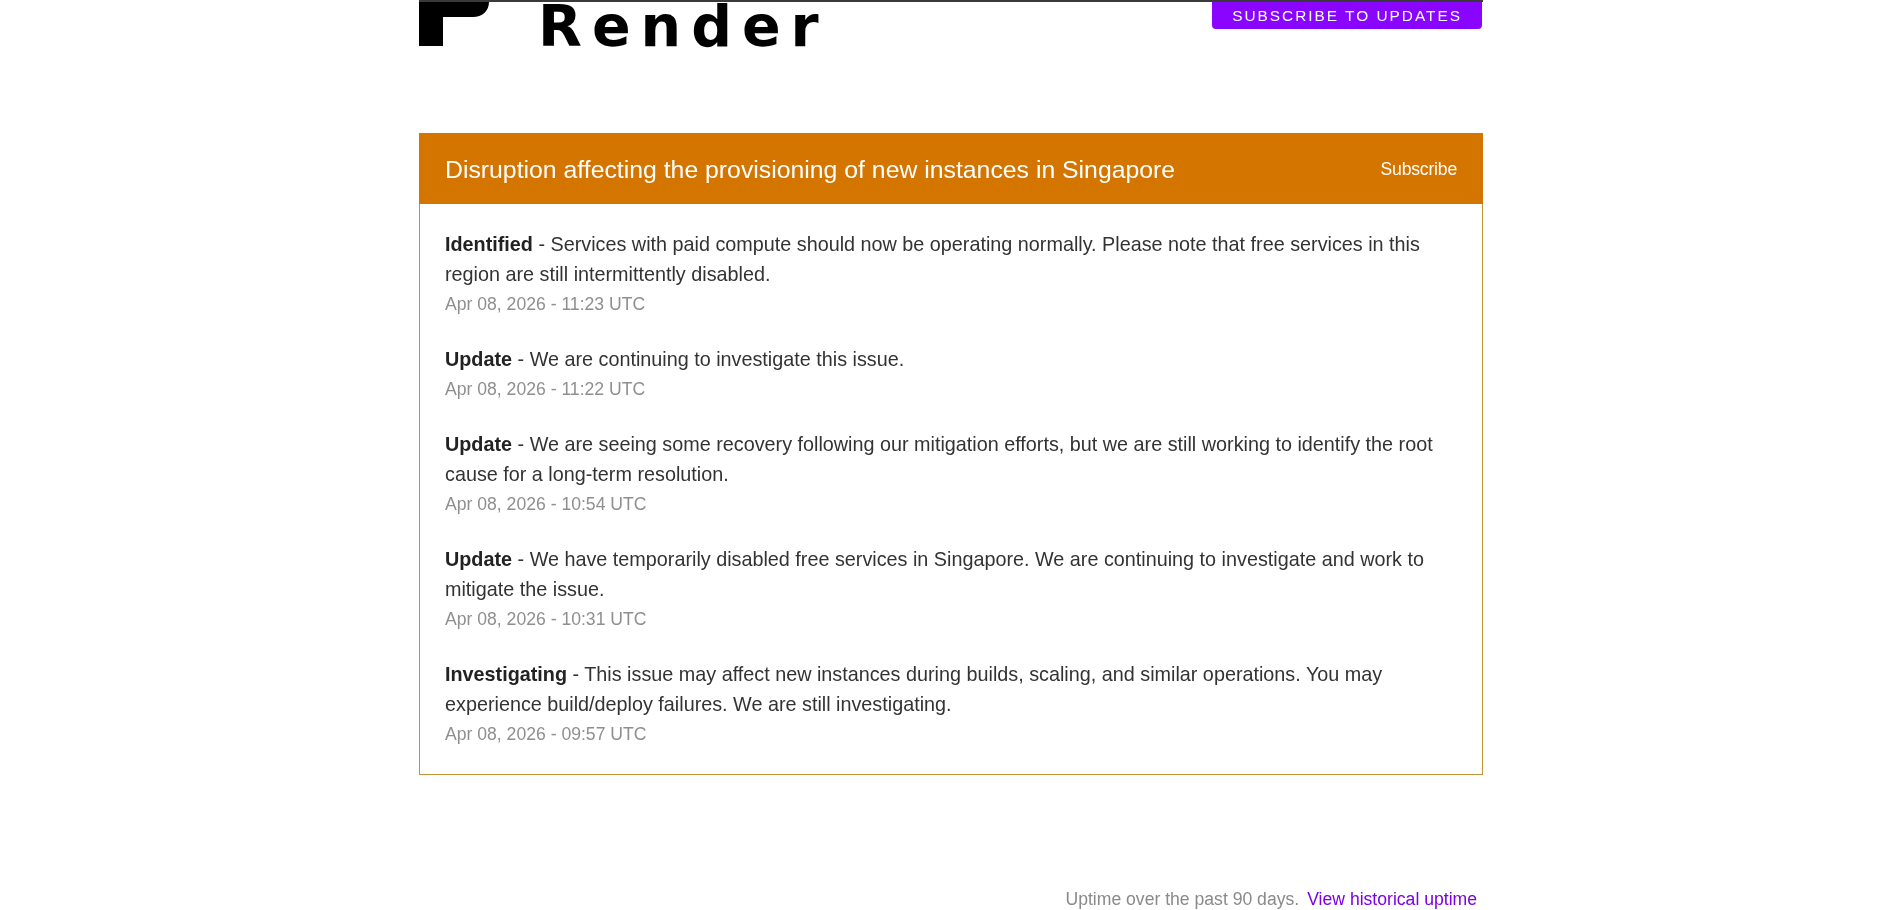 The image size is (1902, 910). Describe the element at coordinates (1182, 899) in the screenshot. I see `uptime-caption: Uptime over the past 90 days.` at that location.